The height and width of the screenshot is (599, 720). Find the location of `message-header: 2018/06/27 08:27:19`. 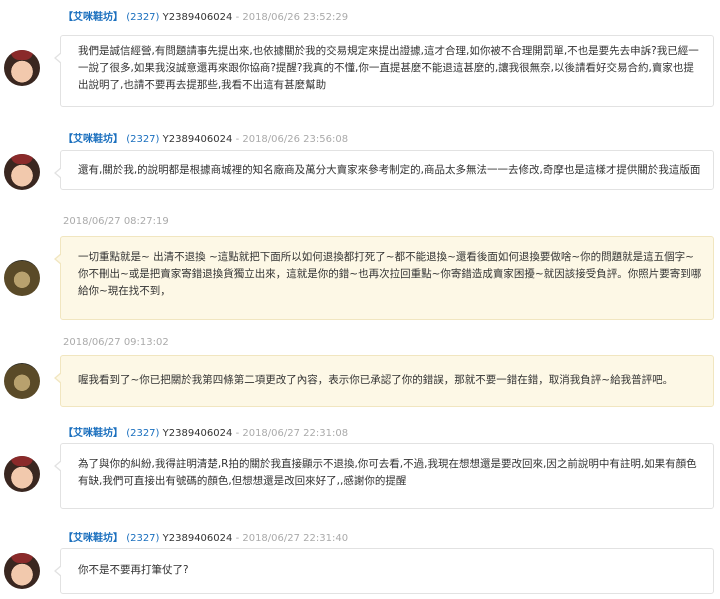

message-header: 2018/06/27 08:27:19 is located at coordinates (116, 221).